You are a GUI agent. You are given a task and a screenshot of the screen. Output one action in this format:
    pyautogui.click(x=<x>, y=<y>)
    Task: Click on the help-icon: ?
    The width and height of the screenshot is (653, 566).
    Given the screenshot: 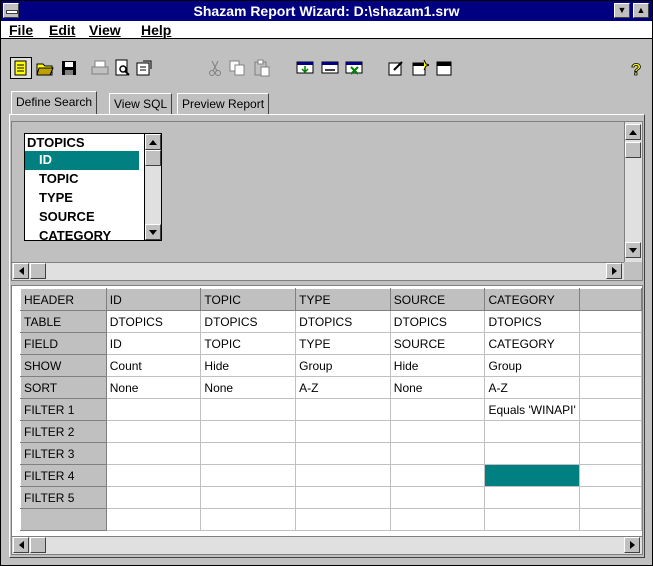 What is the action you would take?
    pyautogui.click(x=635, y=68)
    